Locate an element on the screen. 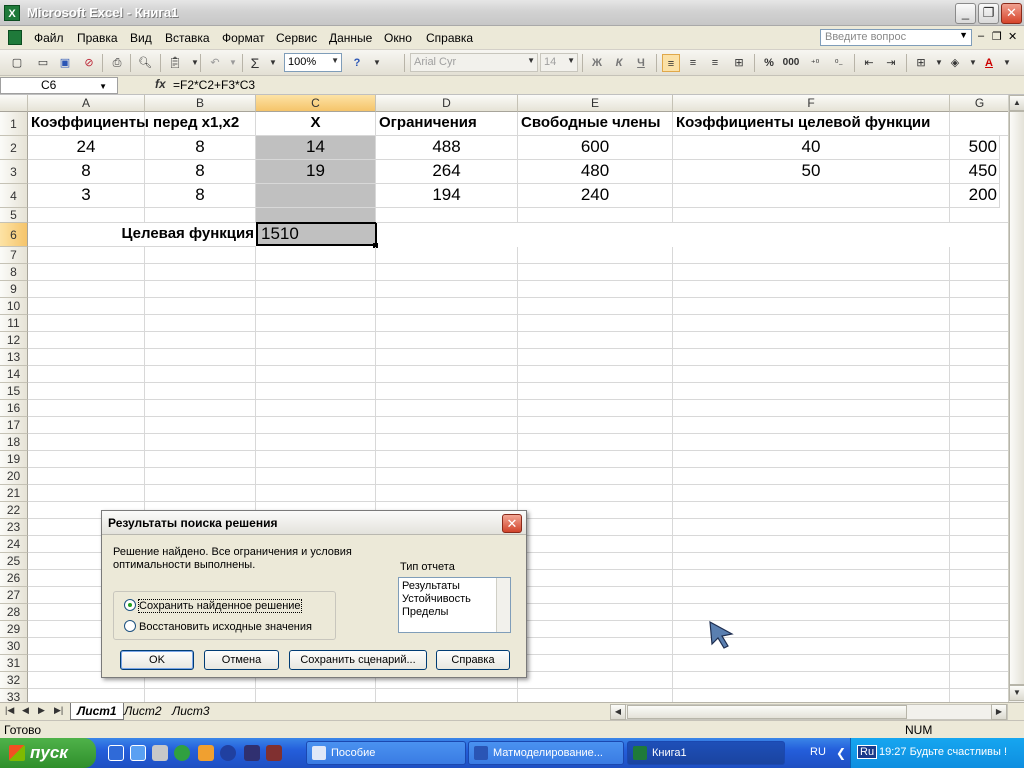 The height and width of the screenshot is (768, 1024). column-header-g: G is located at coordinates (979, 103).